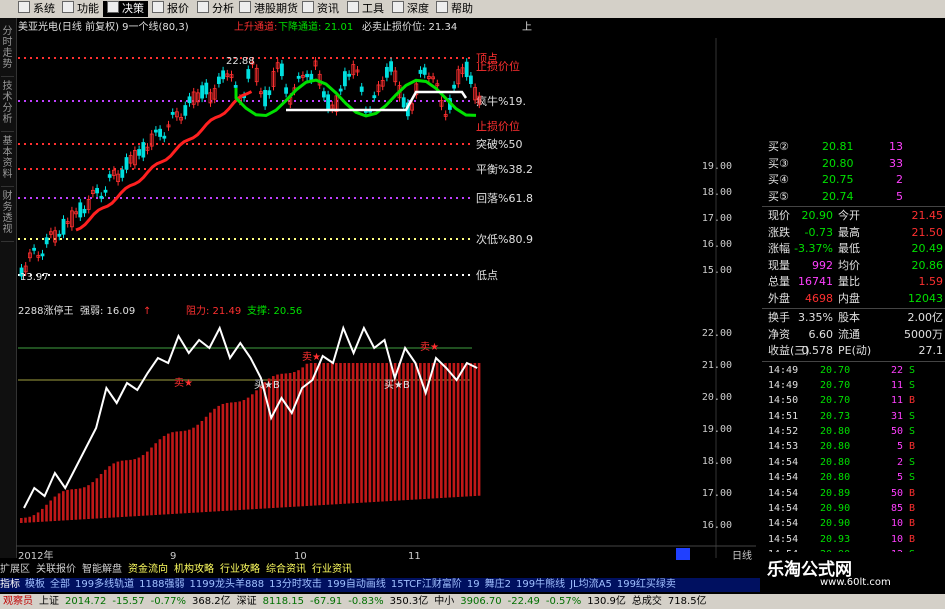 The height and width of the screenshot is (609, 945). I want to click on menu-item: 功能, so click(80, 9).